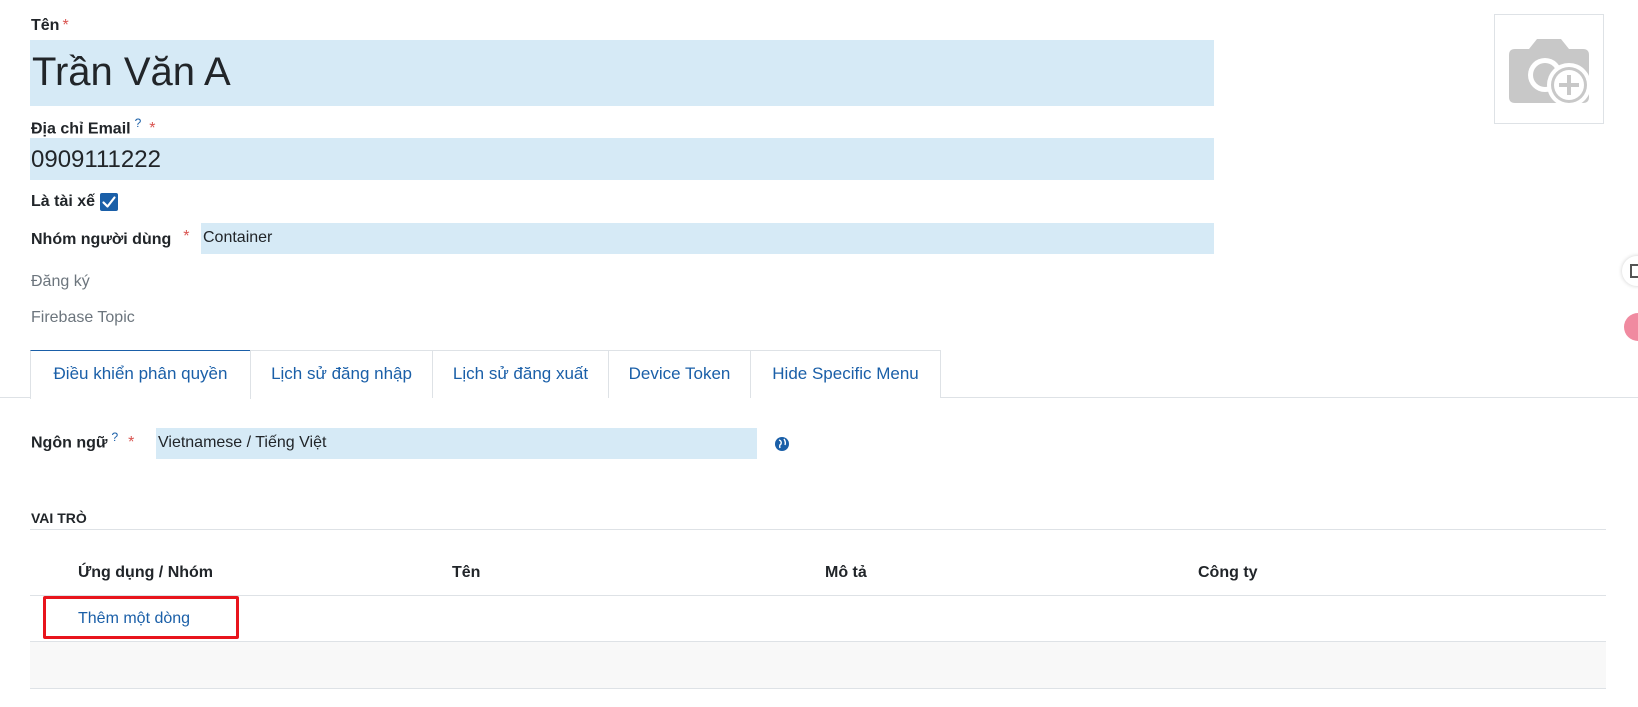 This screenshot has height=707, width=1638. What do you see at coordinates (782, 446) in the screenshot?
I see `globe-icon` at bounding box center [782, 446].